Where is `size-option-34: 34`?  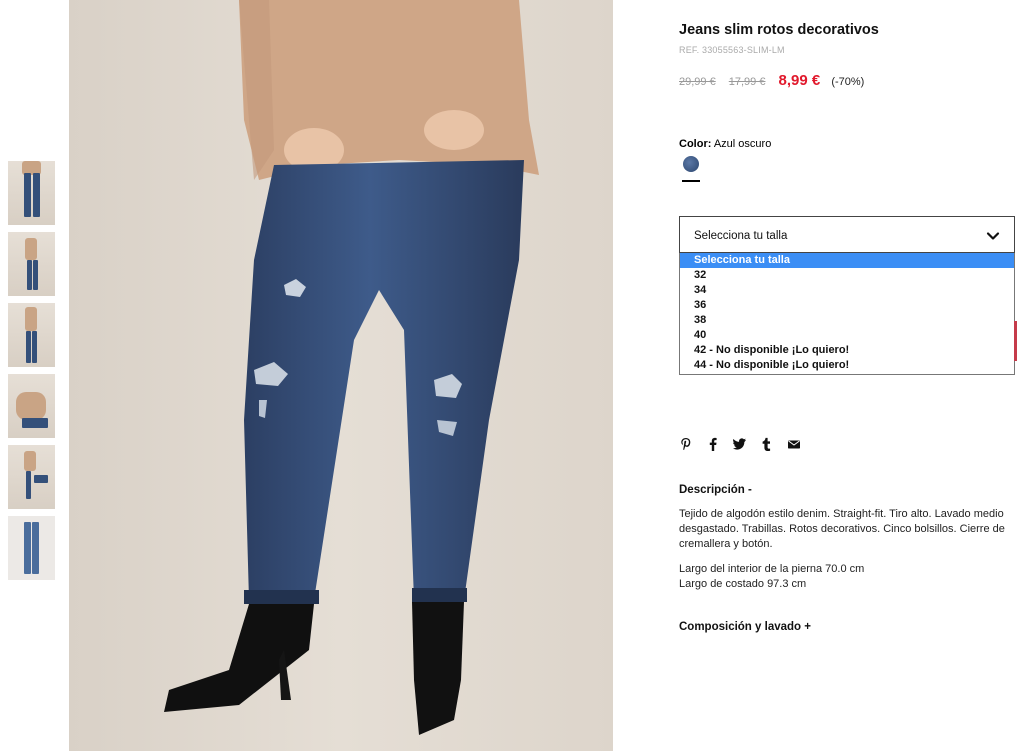
size-option-34: 34 is located at coordinates (847, 290).